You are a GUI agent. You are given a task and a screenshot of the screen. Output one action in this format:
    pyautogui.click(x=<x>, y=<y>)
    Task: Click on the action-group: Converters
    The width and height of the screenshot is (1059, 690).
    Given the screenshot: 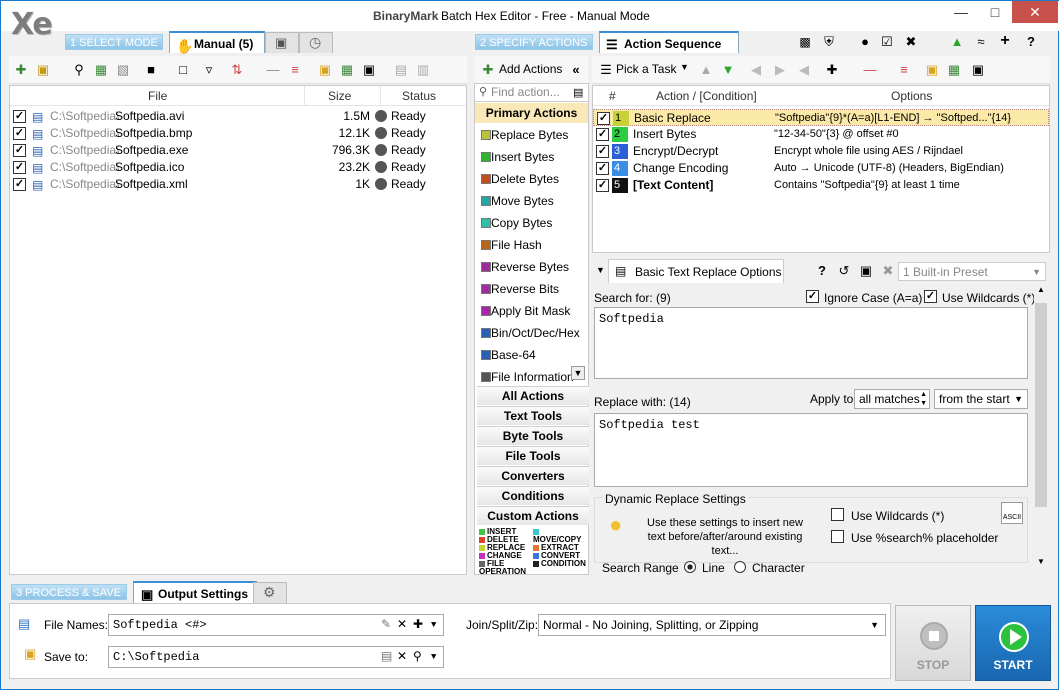 What is the action you would take?
    pyautogui.click(x=533, y=475)
    